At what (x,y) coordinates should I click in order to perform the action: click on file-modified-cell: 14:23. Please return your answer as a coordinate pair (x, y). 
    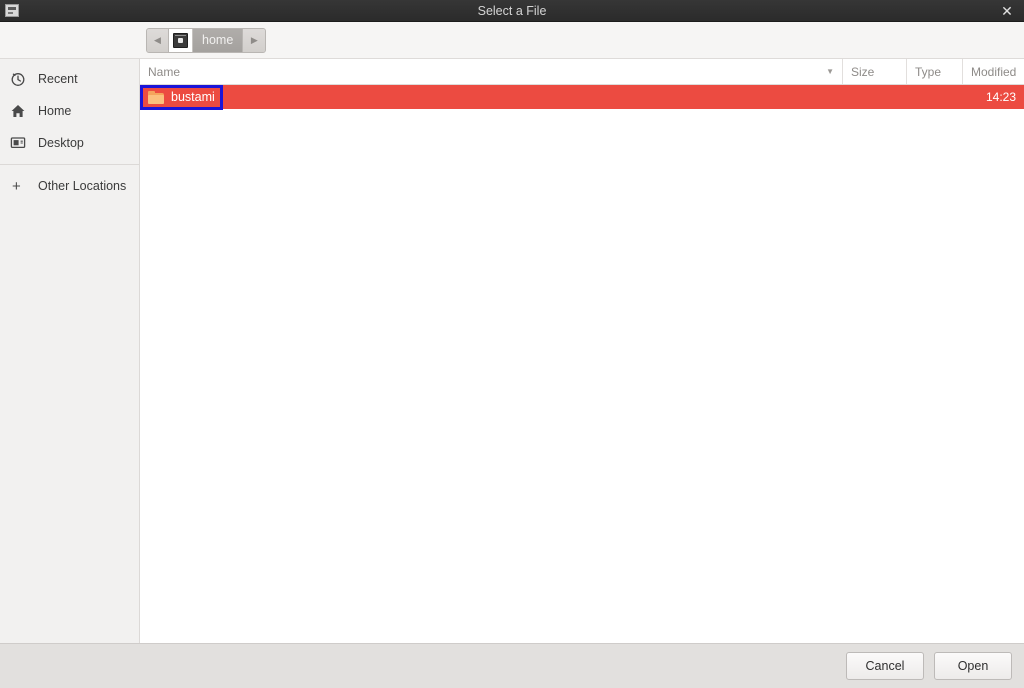
    Looking at the image, I should click on (1000, 97).